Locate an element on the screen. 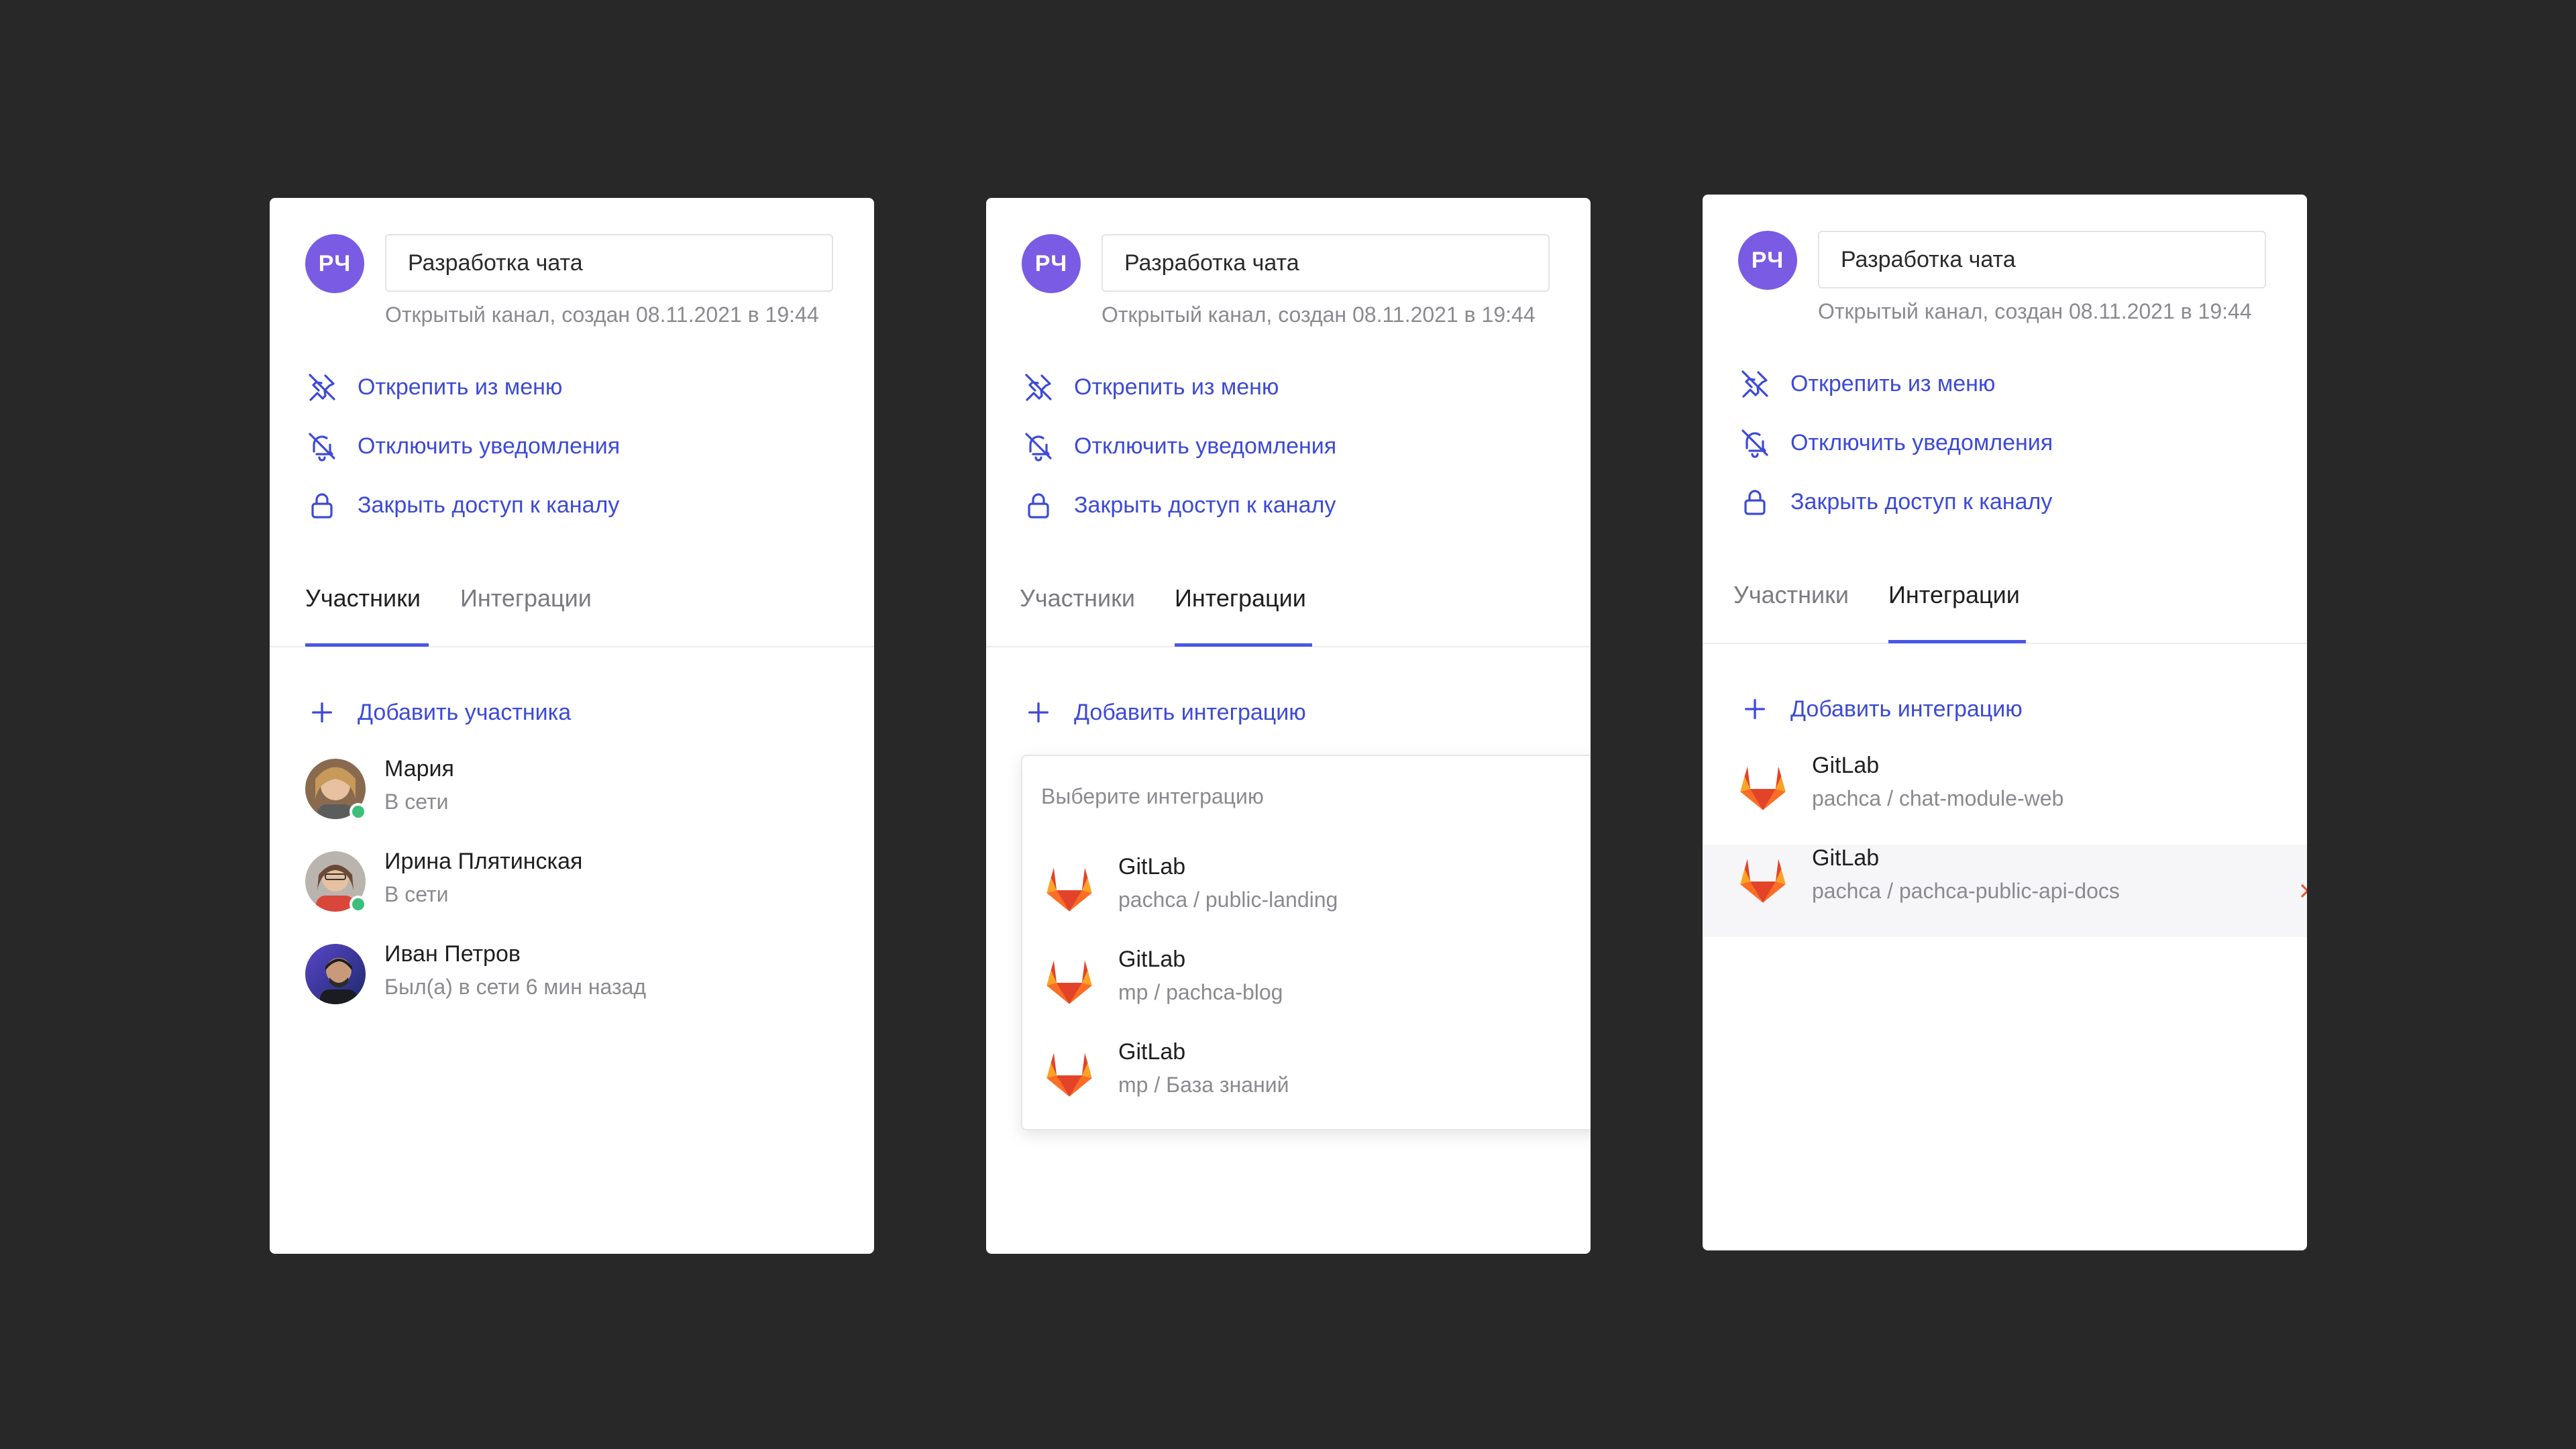 This screenshot has height=1449, width=2576. member-row: Иван Петров Был(а) в сети 6 мин назад is located at coordinates (573, 973).